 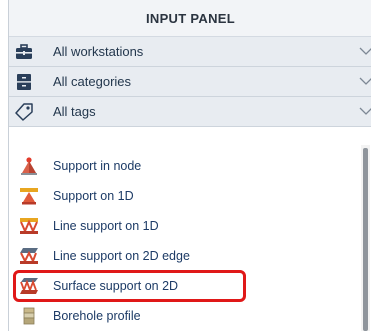 What do you see at coordinates (29, 166) in the screenshot?
I see `node-support-icon` at bounding box center [29, 166].